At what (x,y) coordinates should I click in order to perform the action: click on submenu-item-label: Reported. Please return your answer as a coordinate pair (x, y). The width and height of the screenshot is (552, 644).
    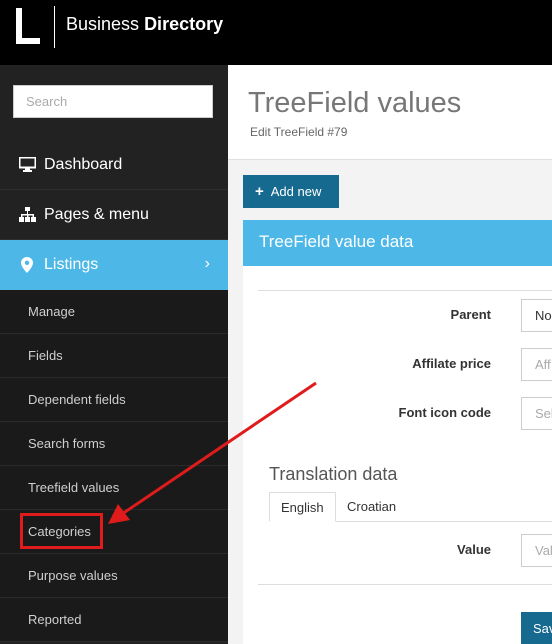
    Looking at the image, I should click on (55, 619).